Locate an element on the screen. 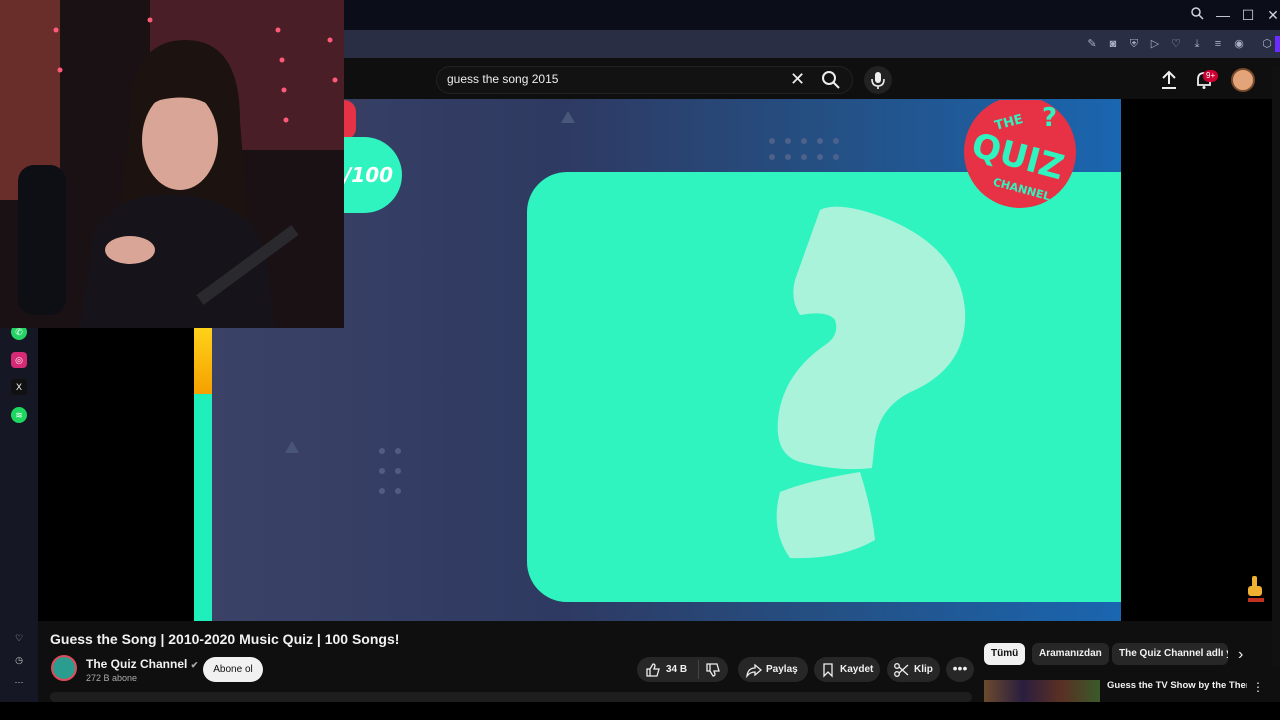  subscribe-button: Abone ol is located at coordinates (233, 669).